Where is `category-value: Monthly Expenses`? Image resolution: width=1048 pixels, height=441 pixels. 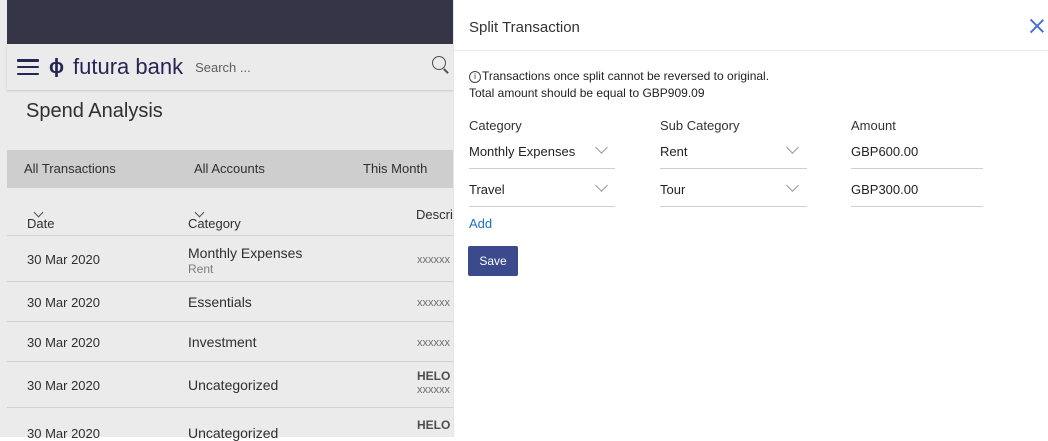
category-value: Monthly Expenses is located at coordinates (522, 151).